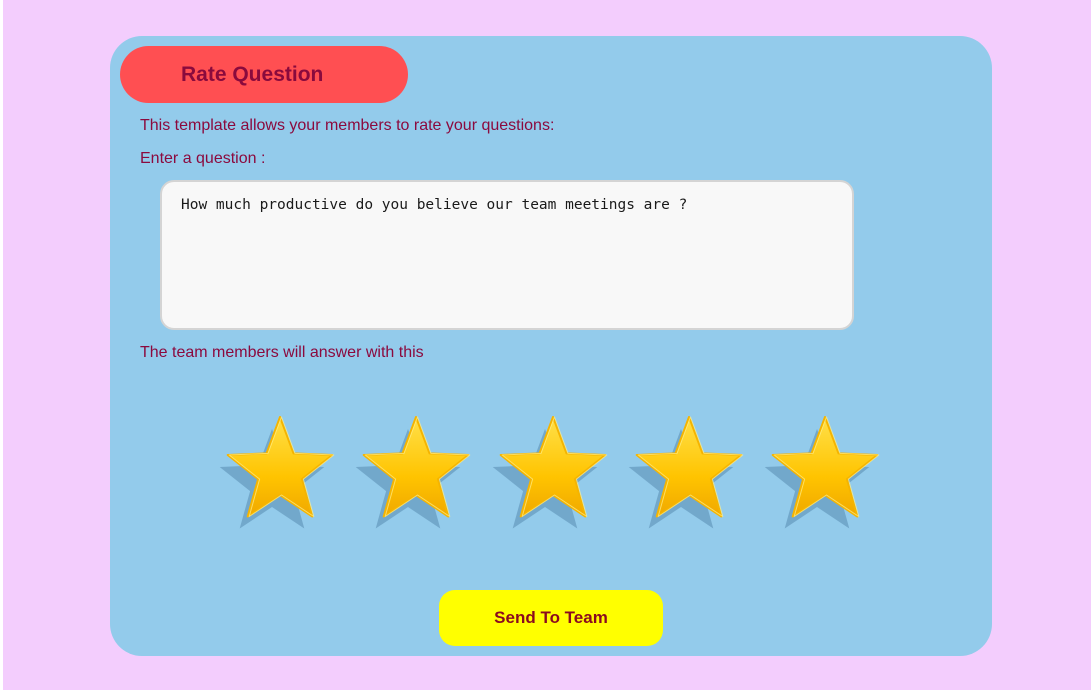 This screenshot has height=690, width=1091. I want to click on send-to-team-button: Send To Team, so click(551, 618).